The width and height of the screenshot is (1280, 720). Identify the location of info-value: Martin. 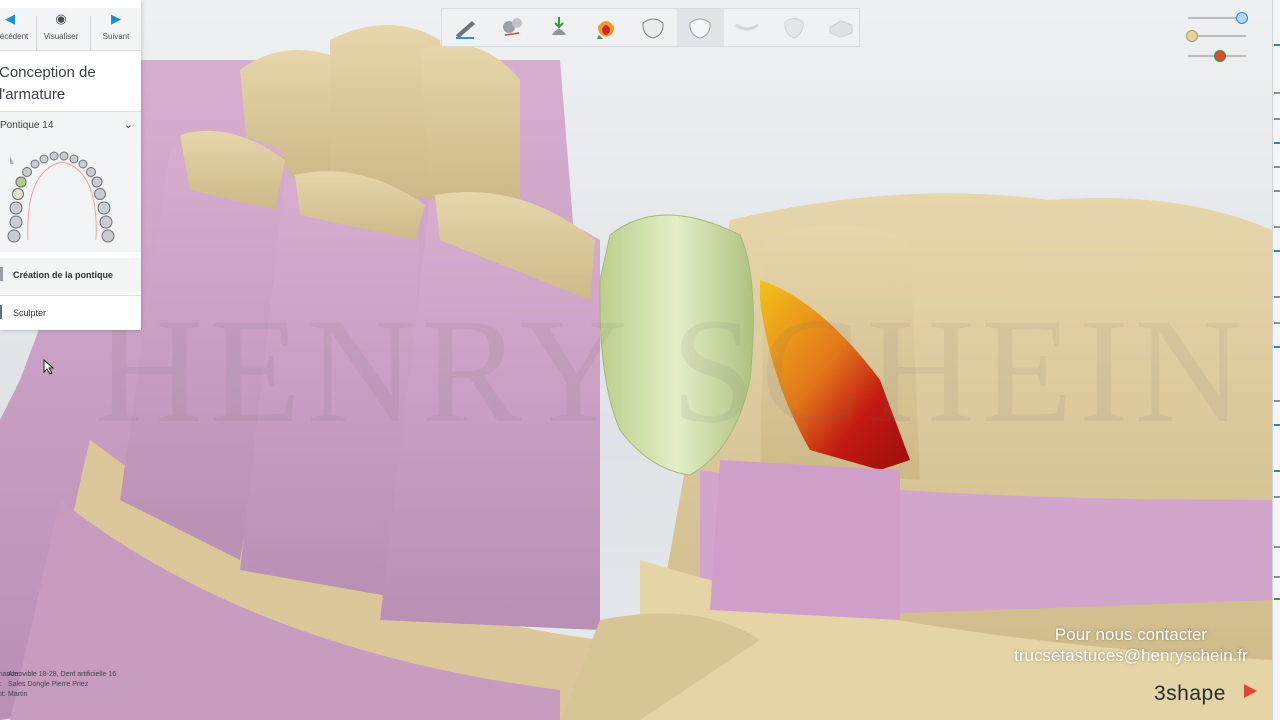
(18, 694).